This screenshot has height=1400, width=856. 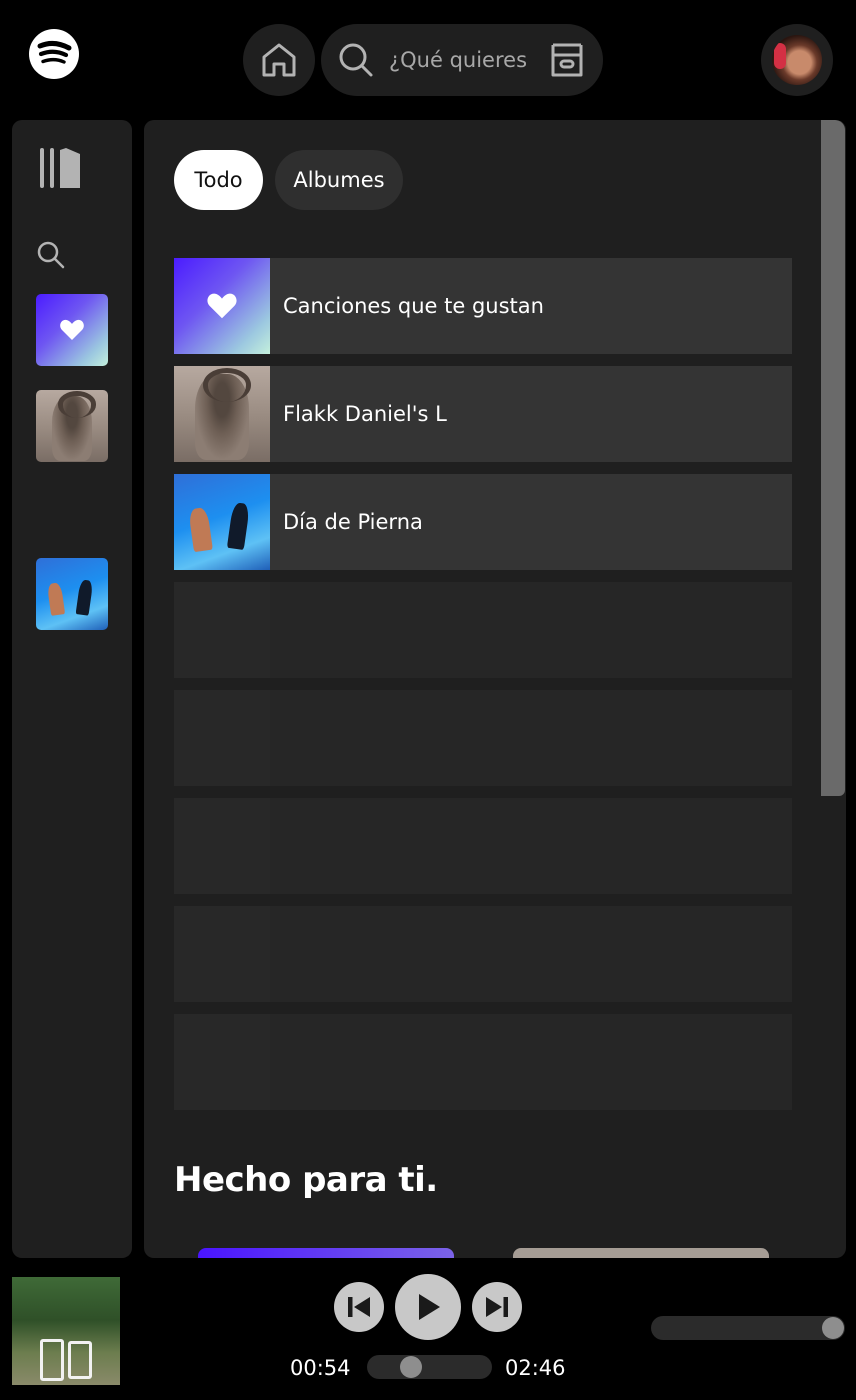 What do you see at coordinates (218, 180) in the screenshot?
I see `filter-chip-all: Todo` at bounding box center [218, 180].